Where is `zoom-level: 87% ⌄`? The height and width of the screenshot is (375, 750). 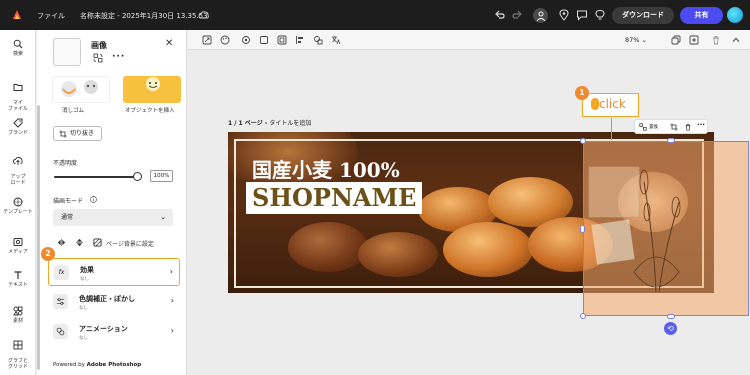
zoom-level: 87% ⌄ is located at coordinates (636, 40).